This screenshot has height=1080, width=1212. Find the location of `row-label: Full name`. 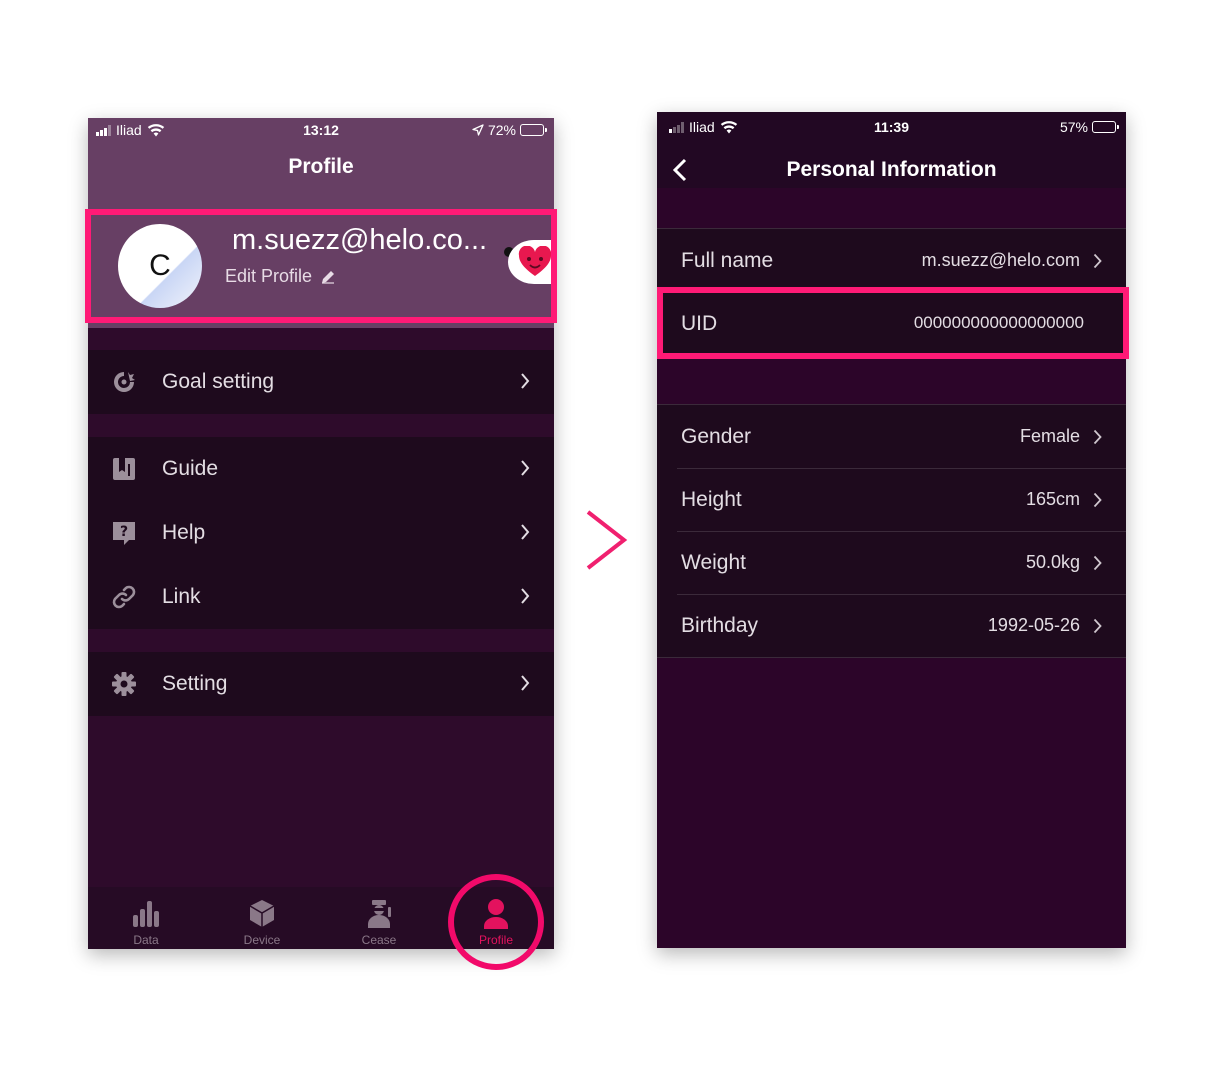

row-label: Full name is located at coordinates (727, 260).